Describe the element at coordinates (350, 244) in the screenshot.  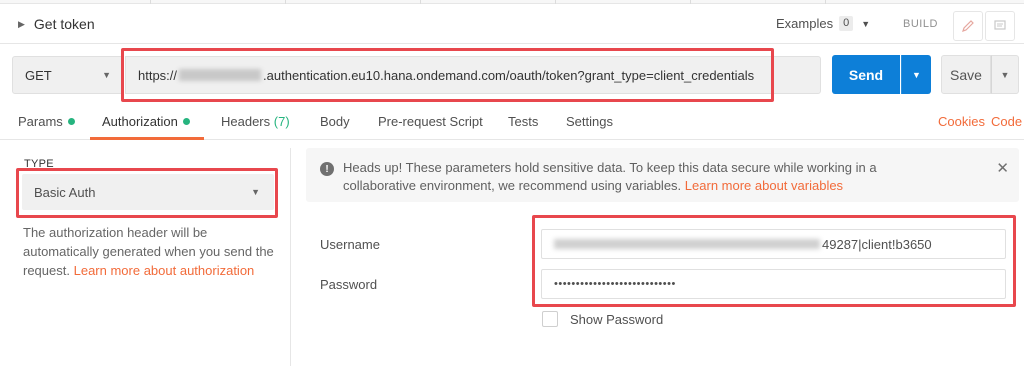
I see `username-label: Username` at that location.